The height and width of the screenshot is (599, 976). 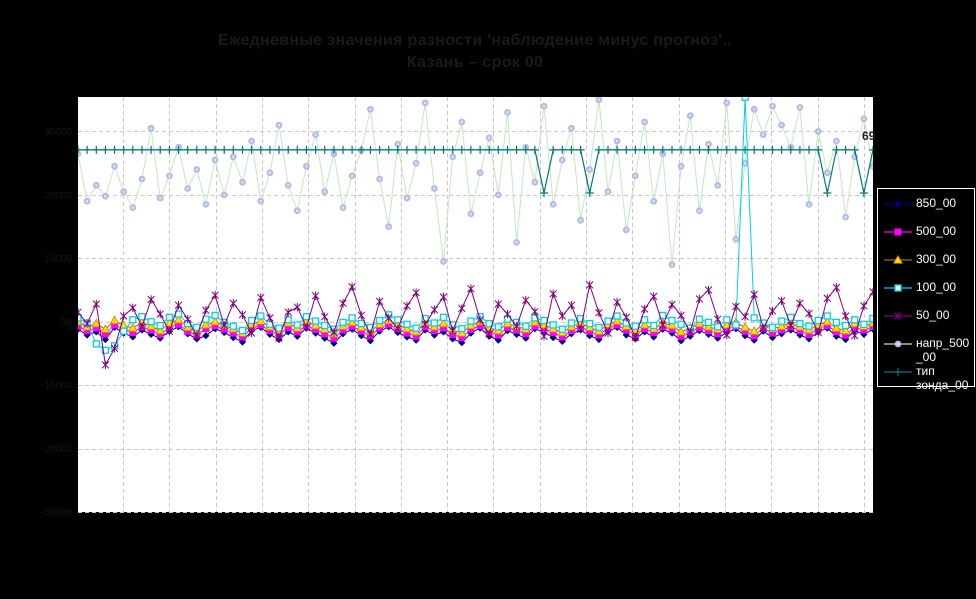 I want to click on y-tick-label: 00, so click(x=67, y=322).